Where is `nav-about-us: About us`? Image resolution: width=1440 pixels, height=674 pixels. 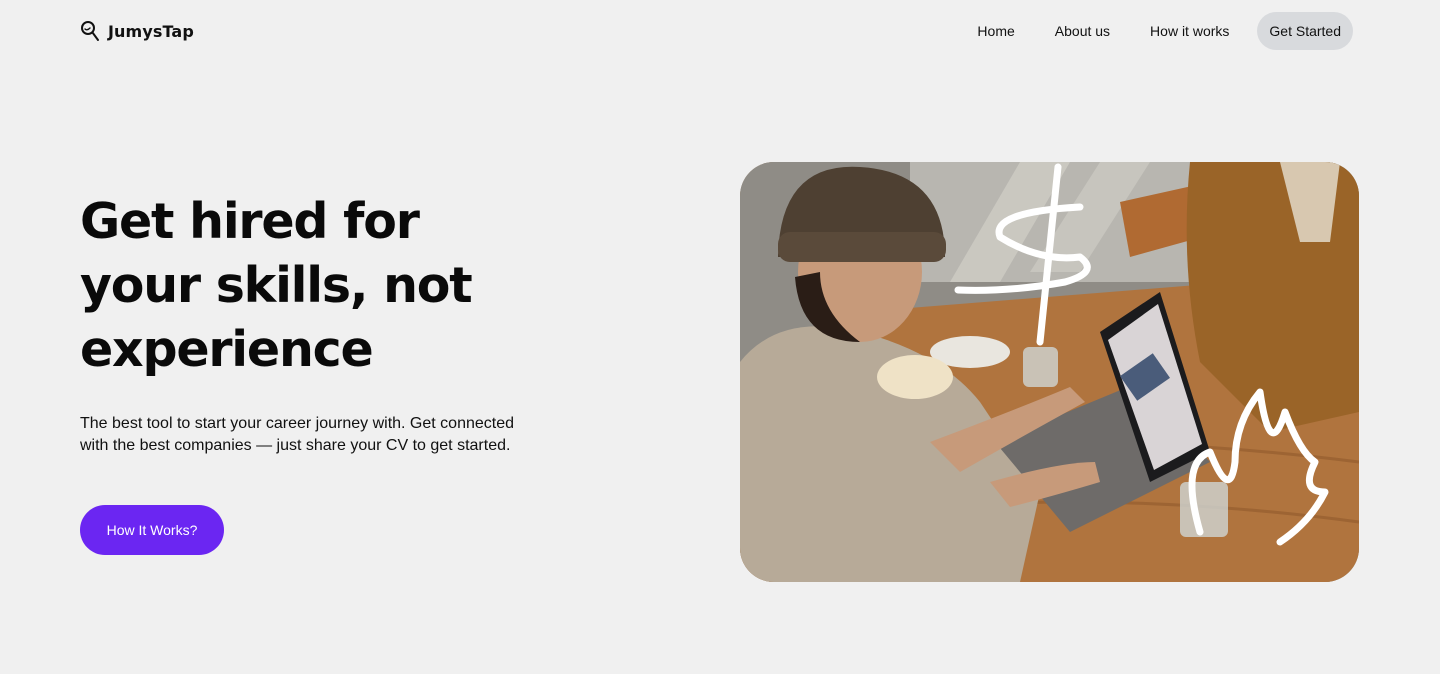 nav-about-us: About us is located at coordinates (1082, 31).